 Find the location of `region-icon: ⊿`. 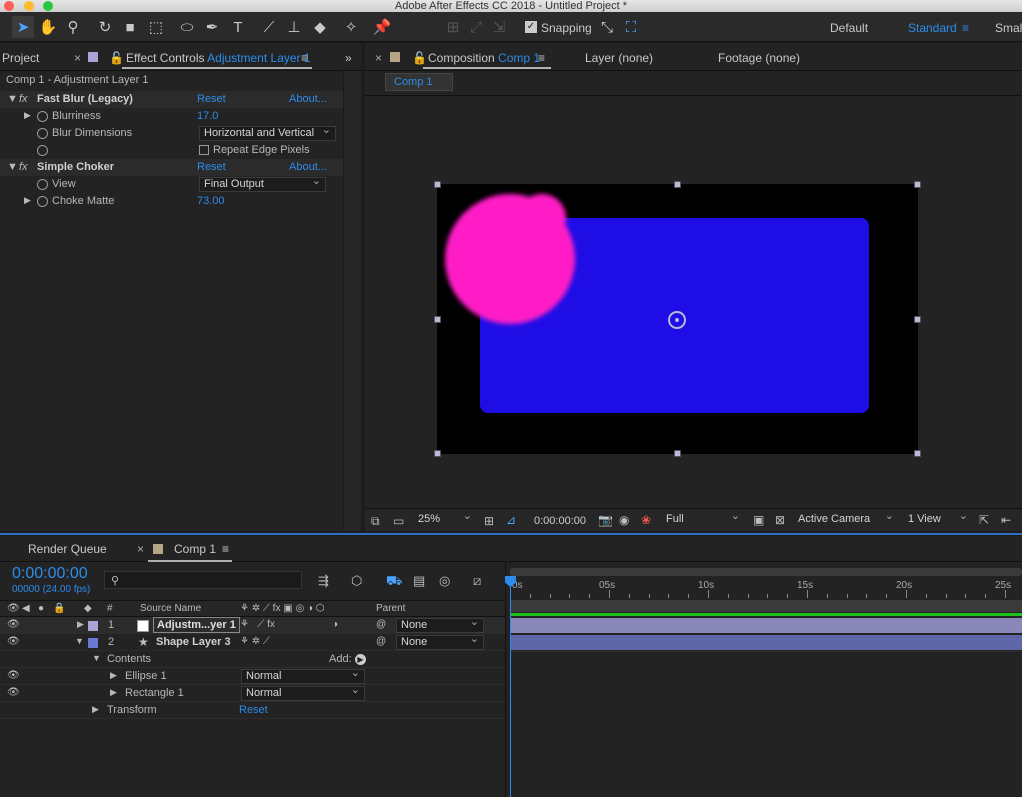

region-icon: ⊿ is located at coordinates (511, 520).